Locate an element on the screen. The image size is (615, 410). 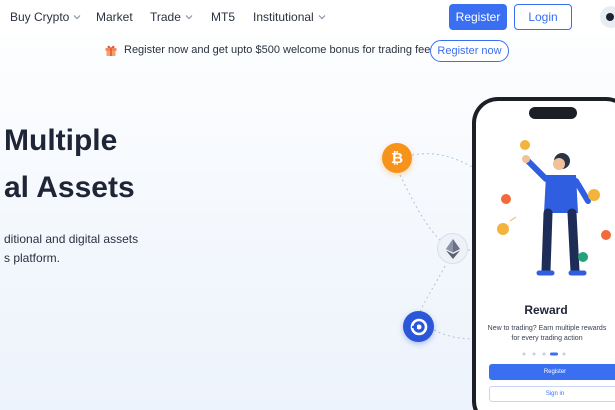
nav-trade: Trade is located at coordinates (172, 17).